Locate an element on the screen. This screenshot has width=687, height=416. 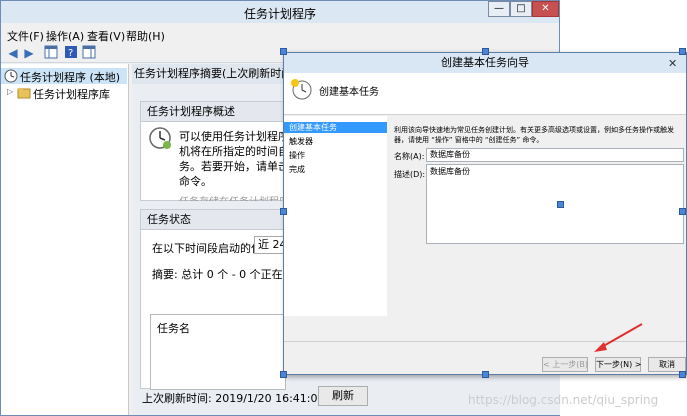
cancel-button: 取消 is located at coordinates (667, 364).